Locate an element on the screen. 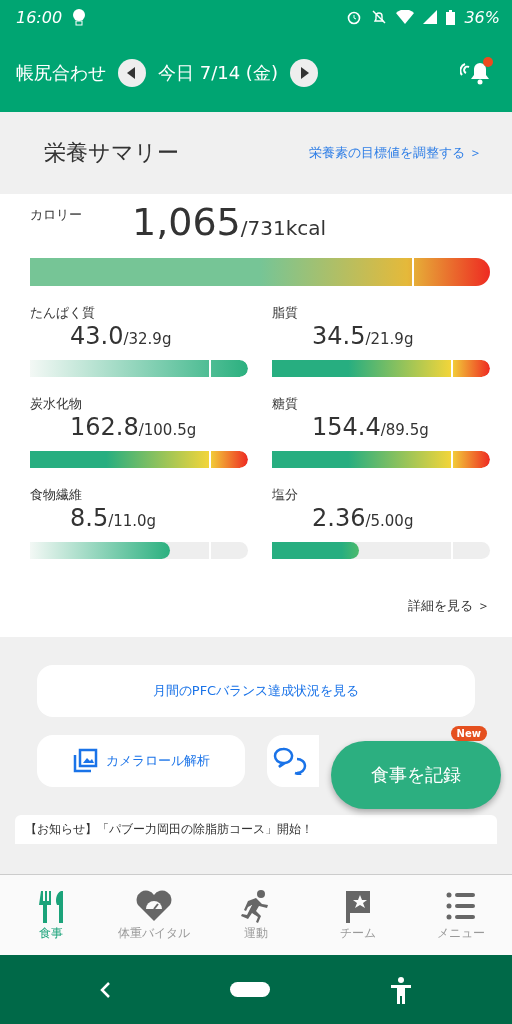 This screenshot has height=1024, width=512. home-button is located at coordinates (250, 989).